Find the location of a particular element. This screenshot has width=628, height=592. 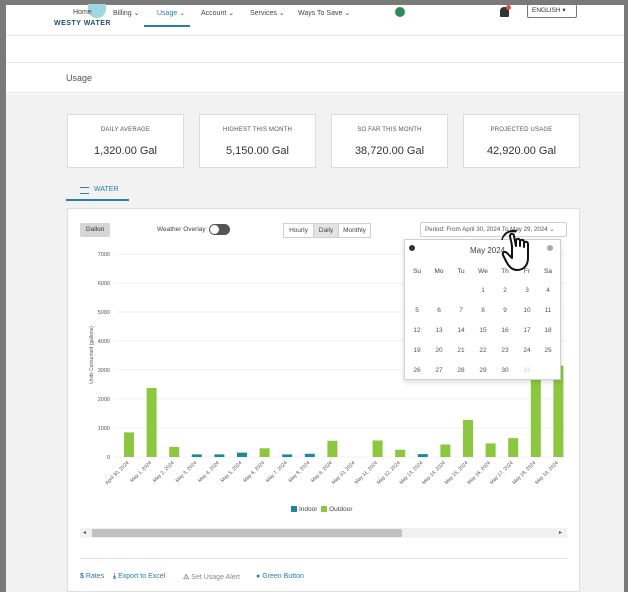

calendar-day: 20 is located at coordinates (439, 350).